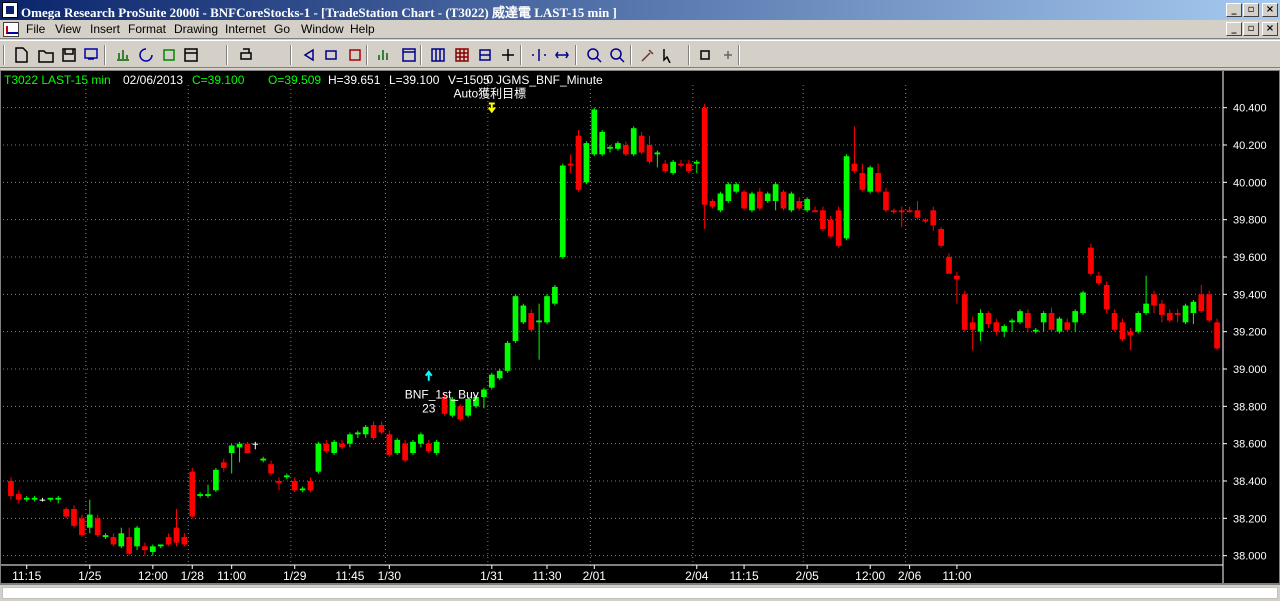 This screenshot has width=1280, height=601. Describe the element at coordinates (153, 80) in the screenshot. I see `status-date: 02/06/2013` at that location.